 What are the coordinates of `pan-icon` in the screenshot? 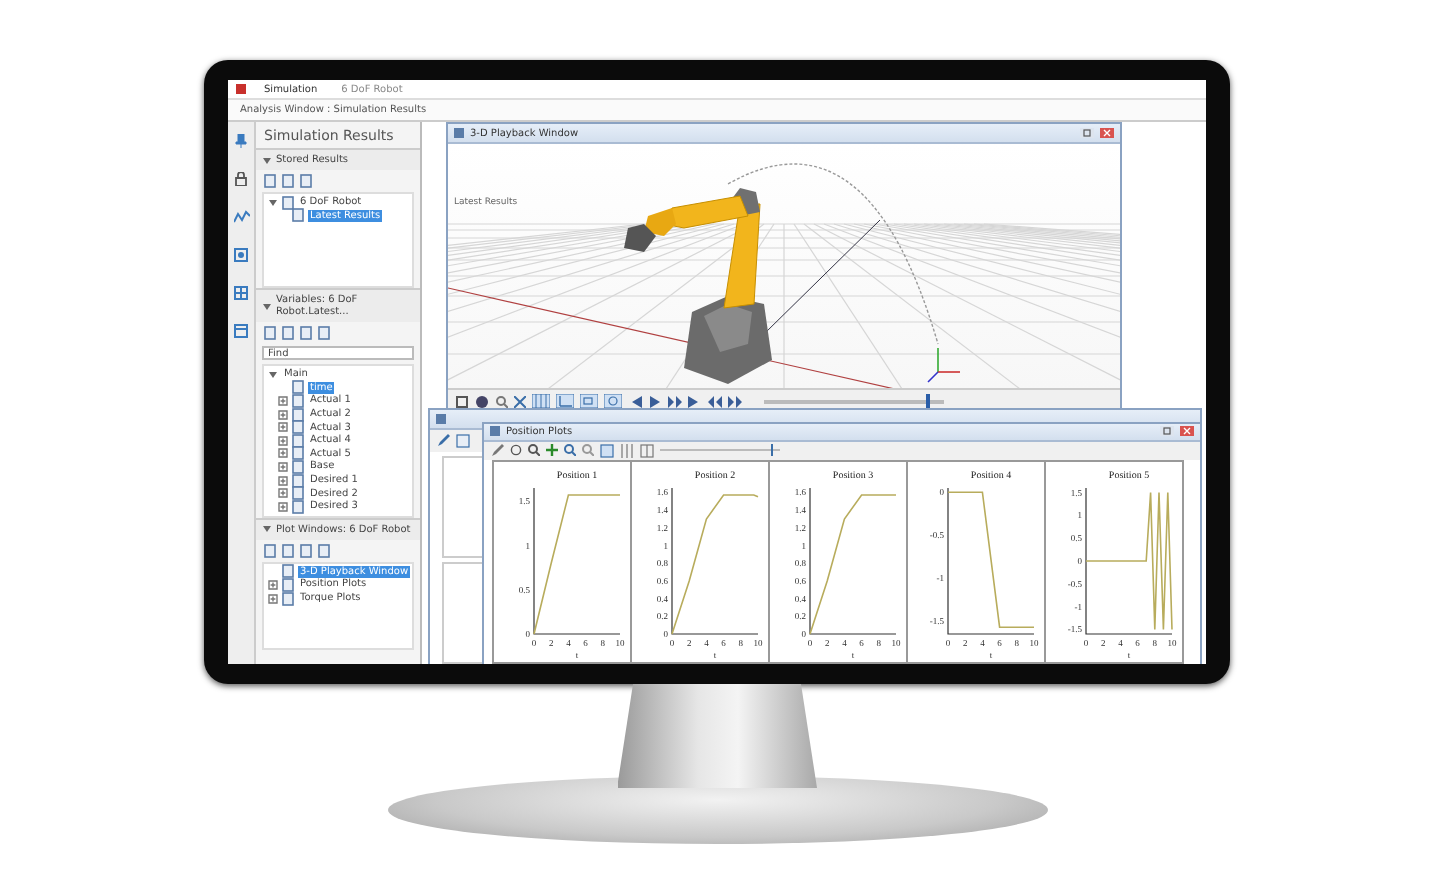 It's located at (552, 450).